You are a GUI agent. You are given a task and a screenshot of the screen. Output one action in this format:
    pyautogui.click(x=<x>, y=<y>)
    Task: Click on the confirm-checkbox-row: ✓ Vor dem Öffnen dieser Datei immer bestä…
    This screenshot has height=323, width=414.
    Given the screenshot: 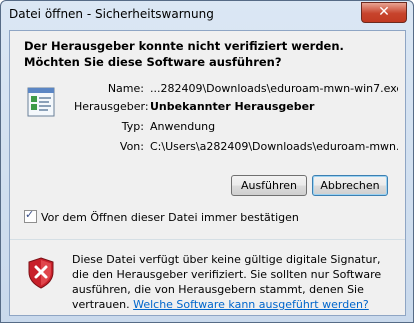 What is the action you would take?
    pyautogui.click(x=161, y=216)
    